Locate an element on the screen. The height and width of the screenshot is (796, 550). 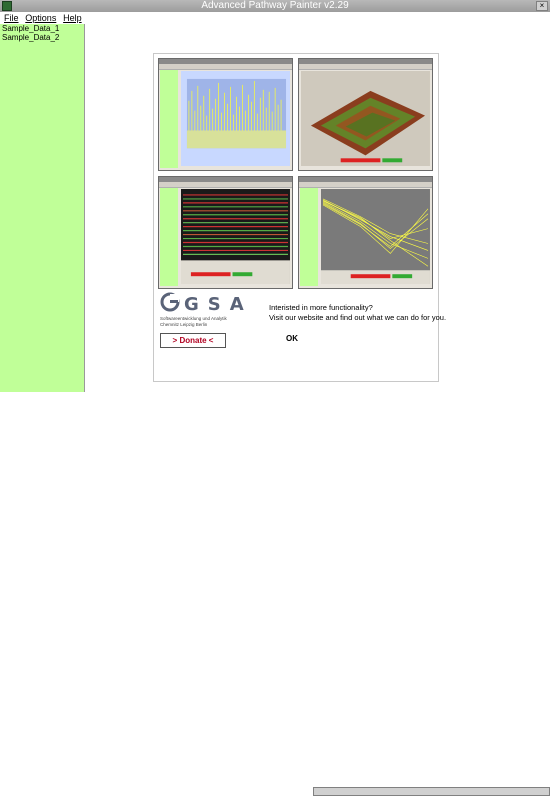
menu-help-label: Help is located at coordinates (72, 18).